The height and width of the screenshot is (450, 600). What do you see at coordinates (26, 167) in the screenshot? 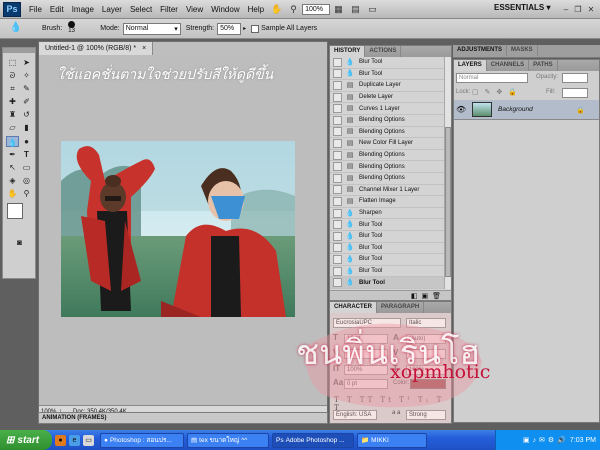
I see `shape-icon: ▭` at bounding box center [26, 167].